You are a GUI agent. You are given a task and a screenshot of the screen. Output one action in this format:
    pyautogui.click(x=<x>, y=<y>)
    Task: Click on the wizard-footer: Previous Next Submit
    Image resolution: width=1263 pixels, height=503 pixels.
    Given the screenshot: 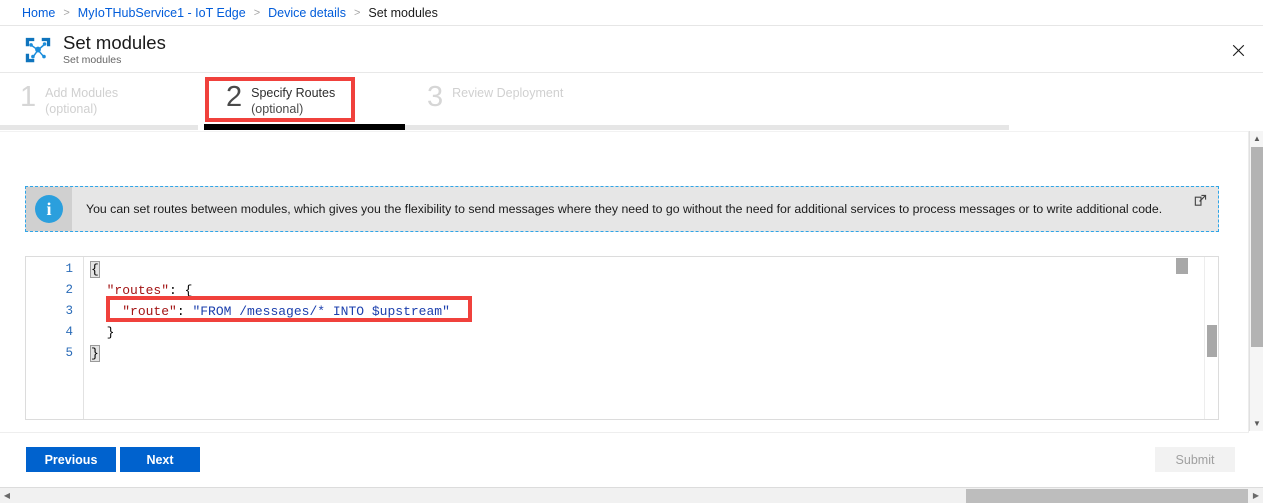 What is the action you would take?
    pyautogui.click(x=624, y=456)
    